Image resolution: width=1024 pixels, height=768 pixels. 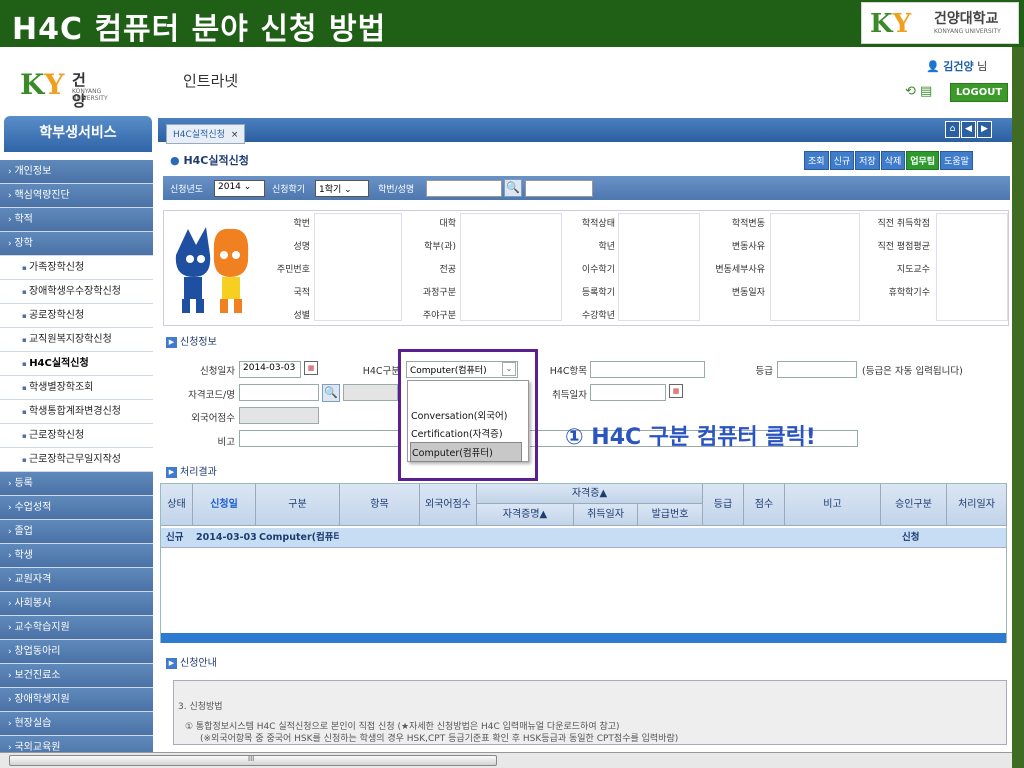 I want to click on sidebar-item: 등록, so click(x=76, y=484).